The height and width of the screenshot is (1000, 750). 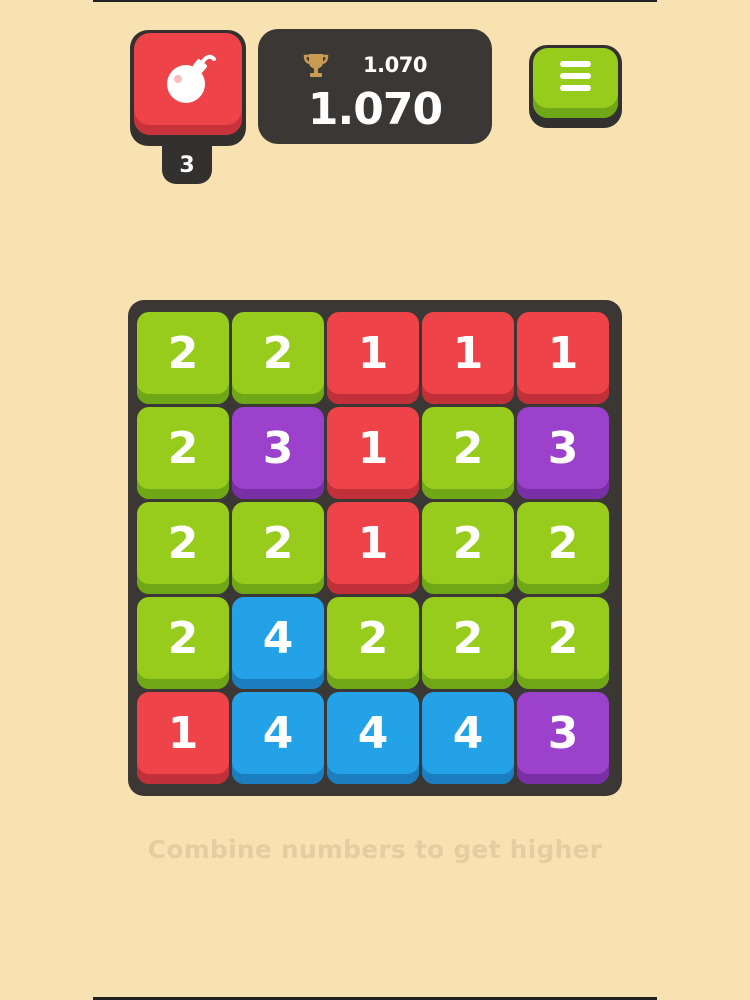 I want to click on tile-r1-c4: 1, so click(x=468, y=358).